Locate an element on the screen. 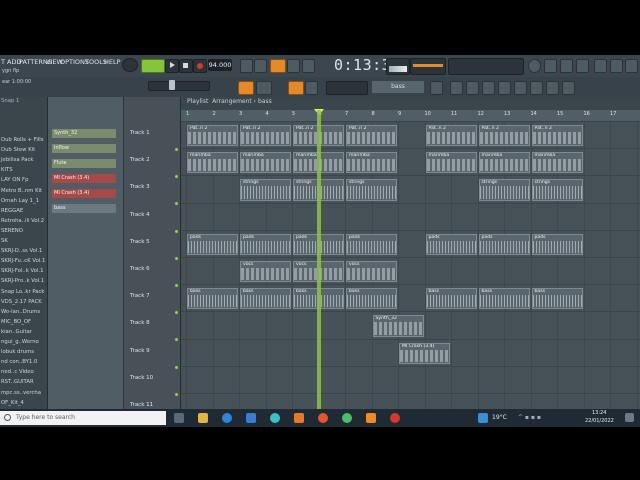 The height and width of the screenshot is (480, 640). browser-item: LAY ON Fp is located at coordinates (14, 180).